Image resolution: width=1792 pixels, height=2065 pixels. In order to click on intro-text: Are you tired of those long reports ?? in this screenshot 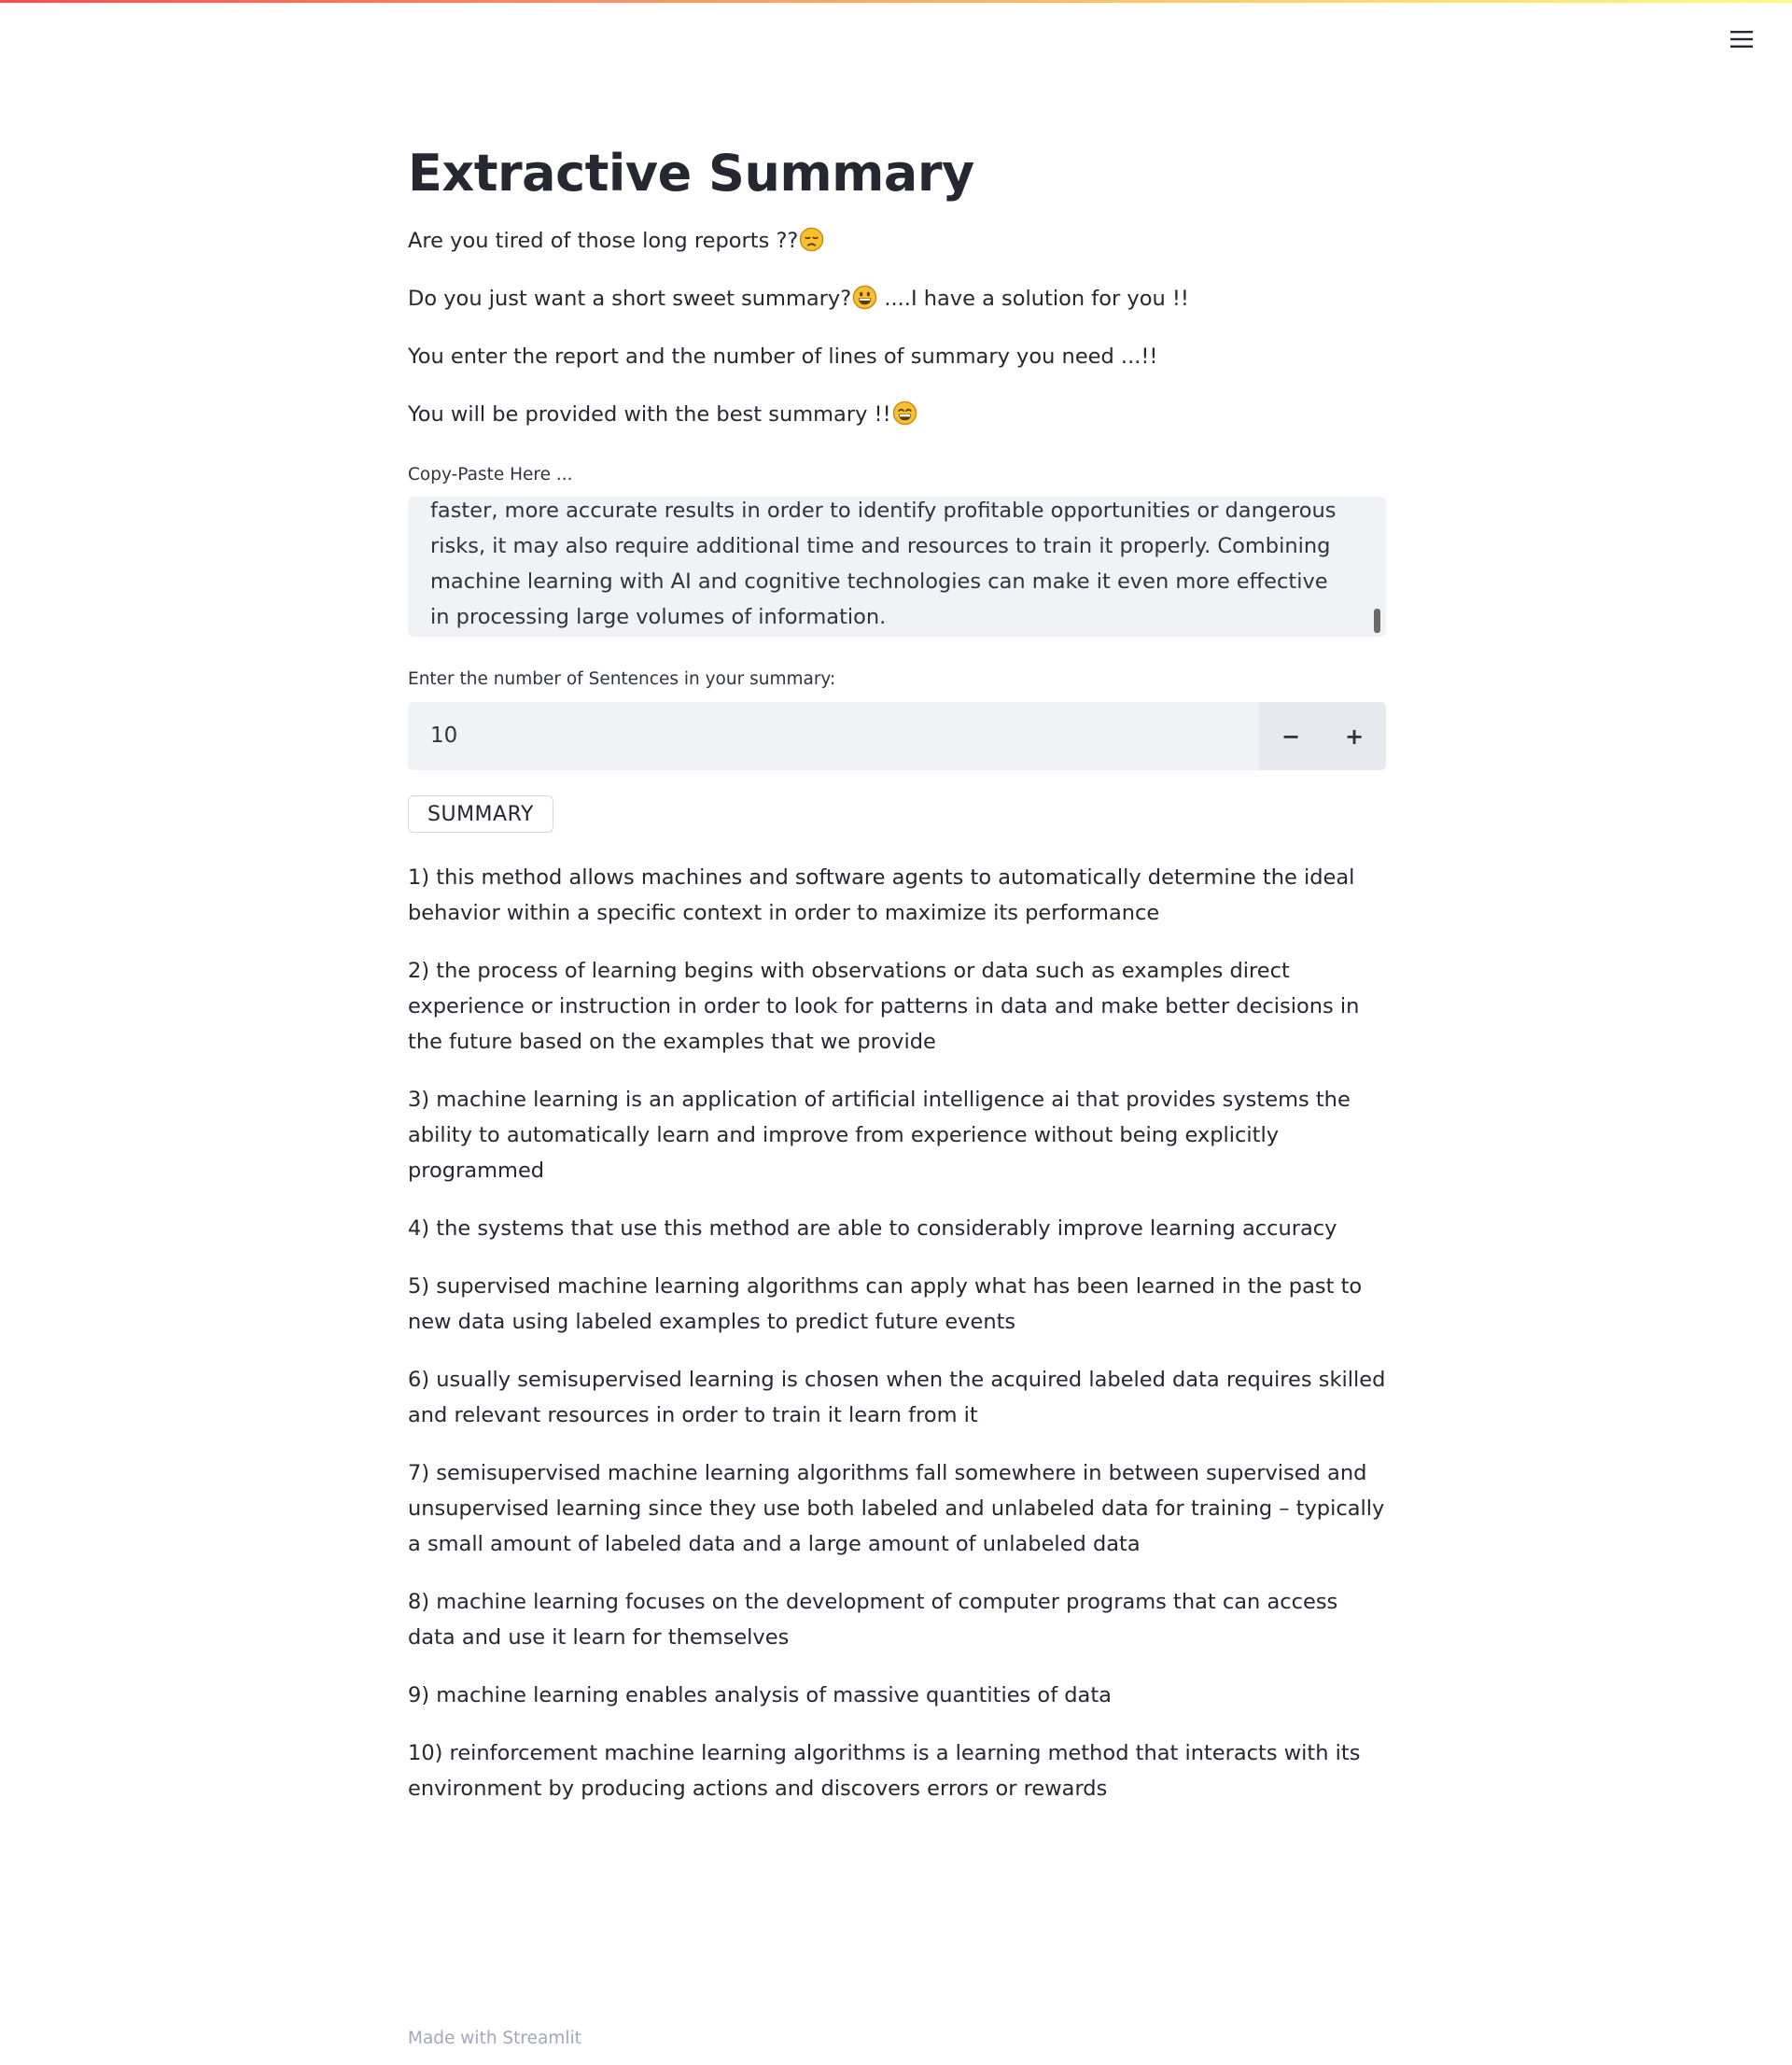, I will do `click(603, 241)`.